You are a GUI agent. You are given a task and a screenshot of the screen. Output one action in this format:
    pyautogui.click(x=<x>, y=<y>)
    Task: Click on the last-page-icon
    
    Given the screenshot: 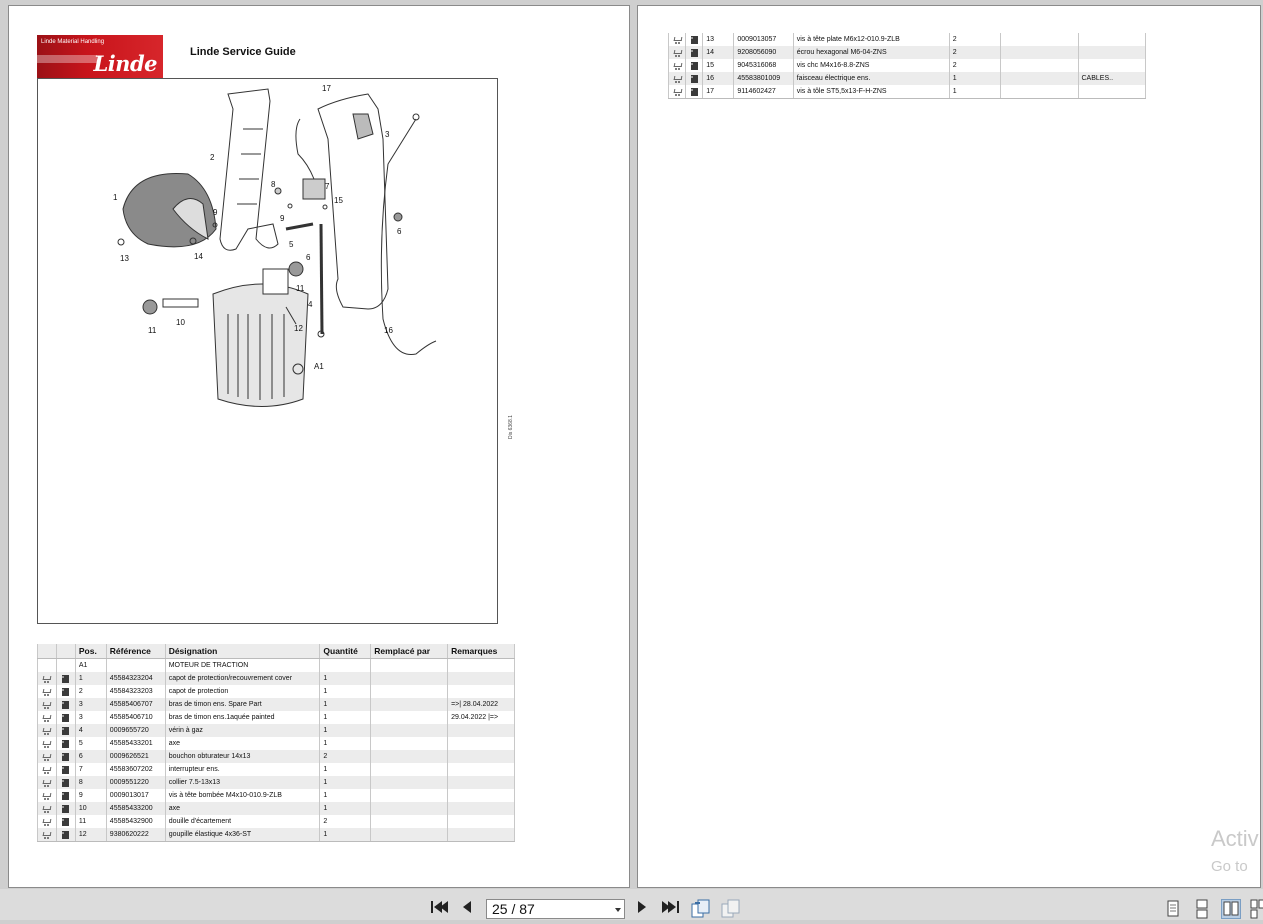 What is the action you would take?
    pyautogui.click(x=671, y=907)
    